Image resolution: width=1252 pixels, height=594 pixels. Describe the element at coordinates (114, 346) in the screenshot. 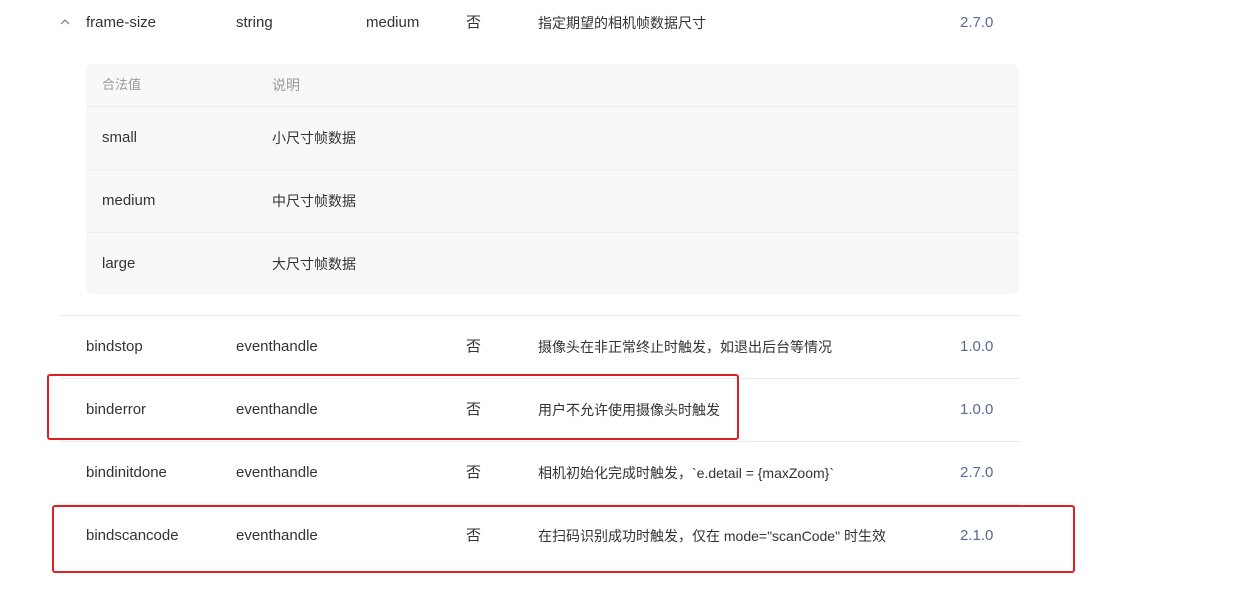

I see `attr-name: bindstop` at that location.